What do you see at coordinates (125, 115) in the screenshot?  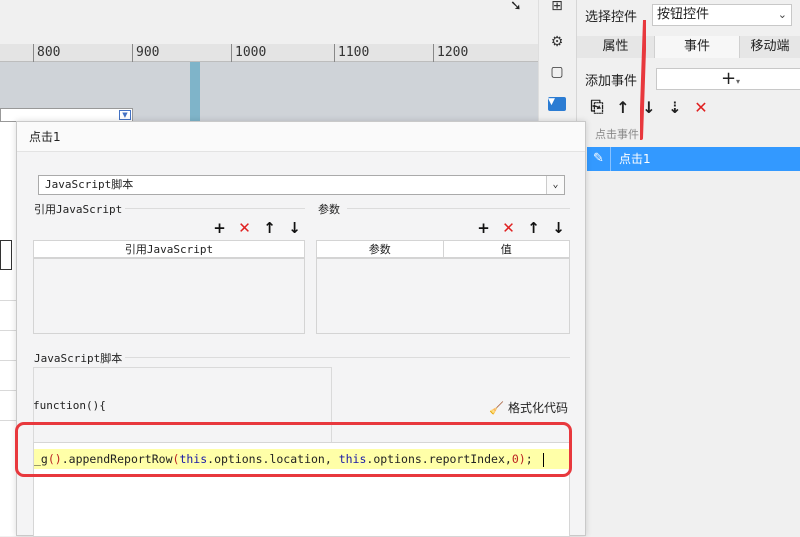 I see `chevron-down-icon: ▼` at bounding box center [125, 115].